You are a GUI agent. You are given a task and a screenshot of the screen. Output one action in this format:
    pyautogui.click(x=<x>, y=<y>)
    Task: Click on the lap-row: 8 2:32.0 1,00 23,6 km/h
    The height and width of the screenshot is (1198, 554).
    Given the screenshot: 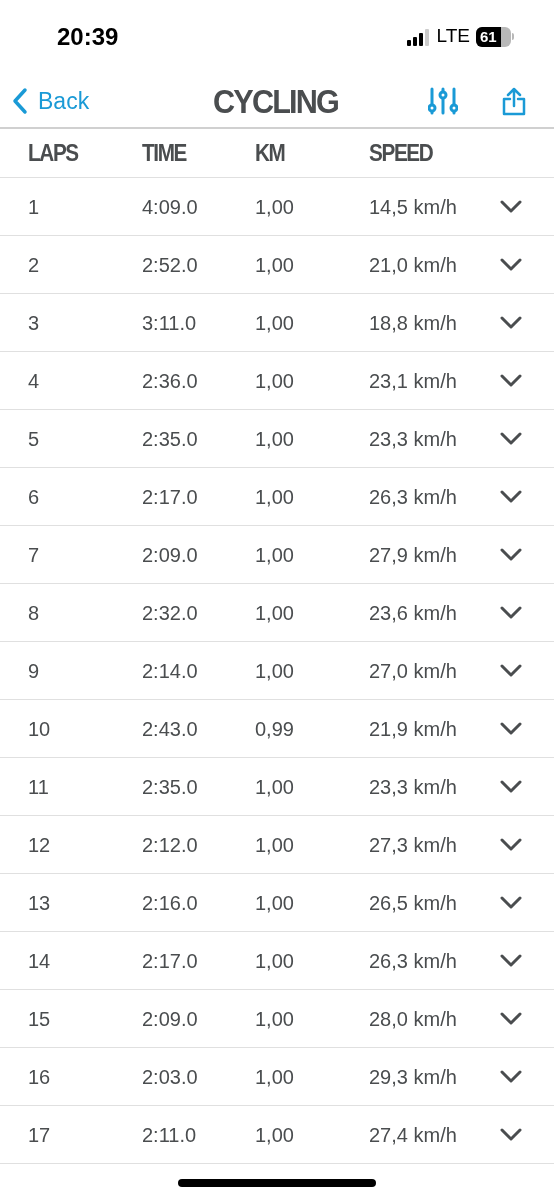 What is the action you would take?
    pyautogui.click(x=277, y=613)
    